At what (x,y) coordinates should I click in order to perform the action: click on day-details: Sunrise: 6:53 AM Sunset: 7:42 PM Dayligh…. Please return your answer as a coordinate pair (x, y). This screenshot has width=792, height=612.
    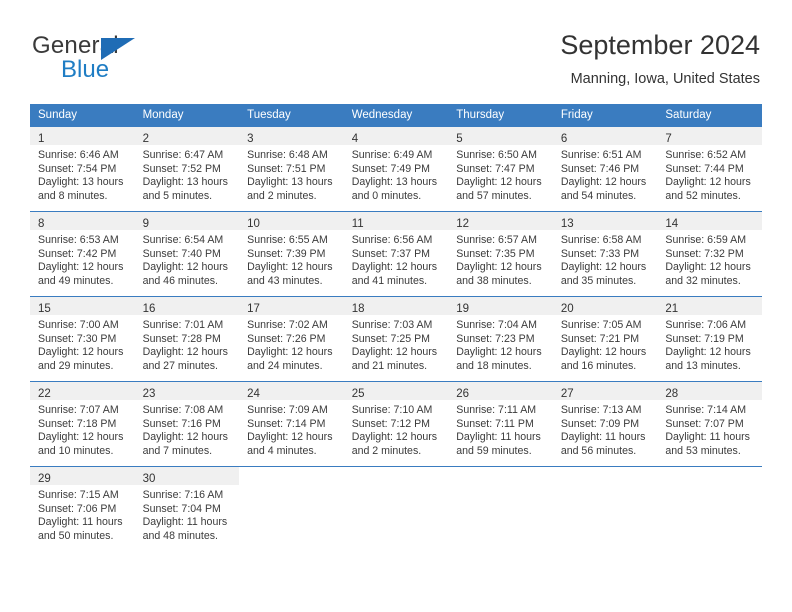
    Looking at the image, I should click on (82, 259).